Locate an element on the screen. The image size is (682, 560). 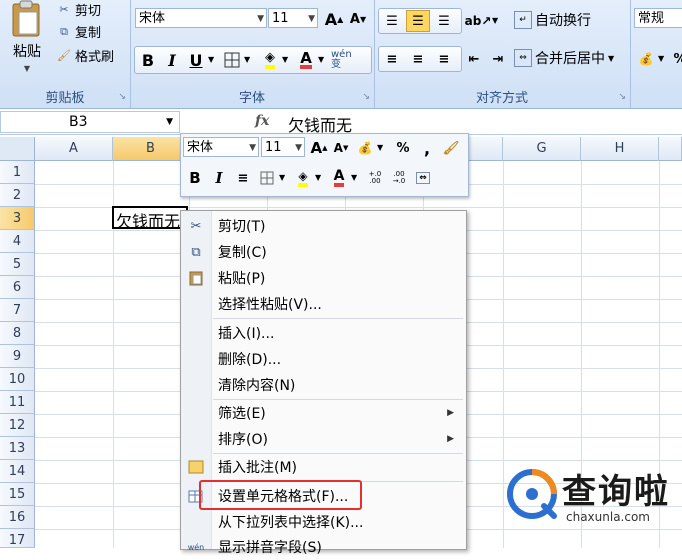
column-header-a: A is located at coordinates (74, 149).